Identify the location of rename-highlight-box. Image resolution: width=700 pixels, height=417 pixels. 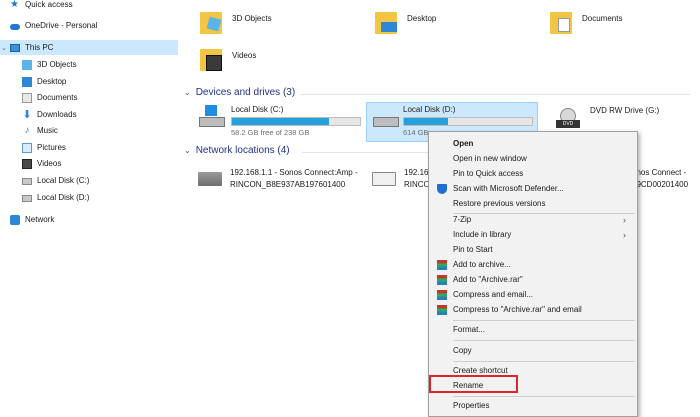
(473, 384).